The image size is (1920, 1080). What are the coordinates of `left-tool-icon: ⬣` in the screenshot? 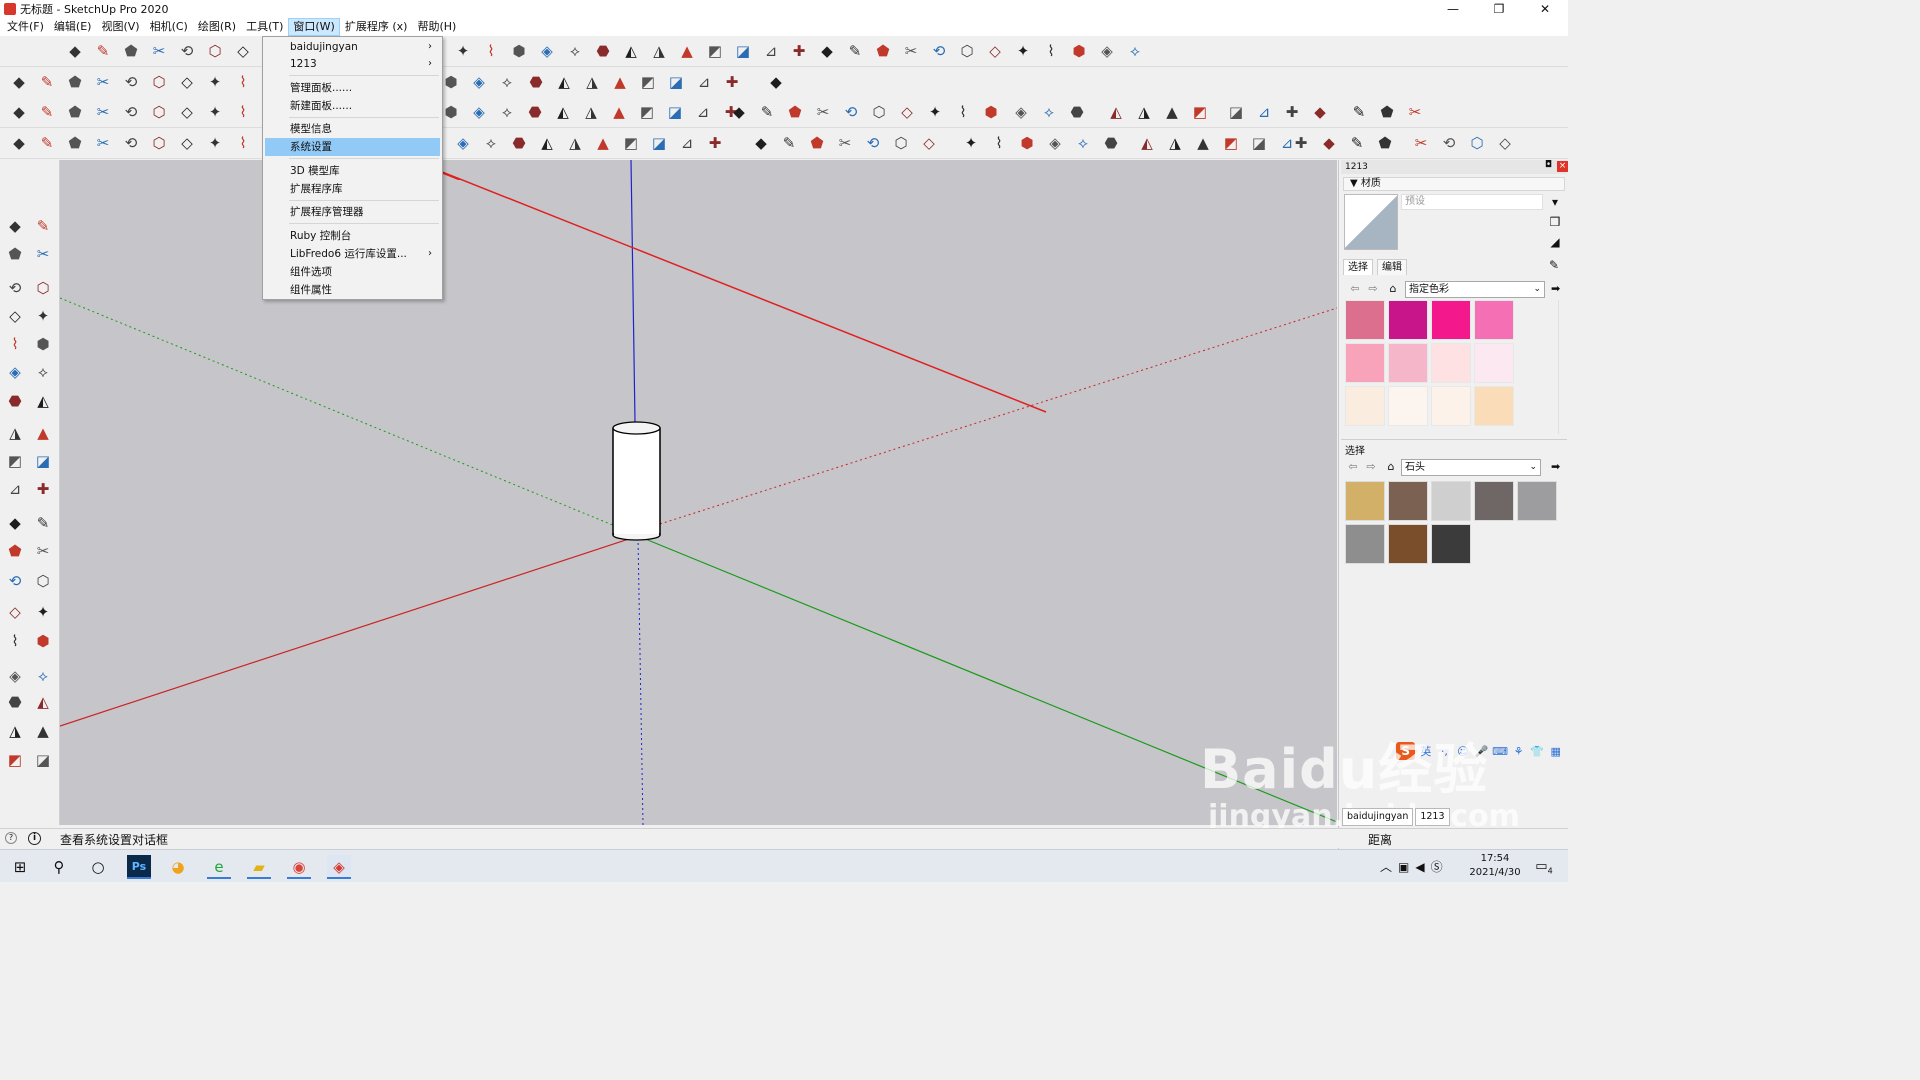 It's located at (15, 702).